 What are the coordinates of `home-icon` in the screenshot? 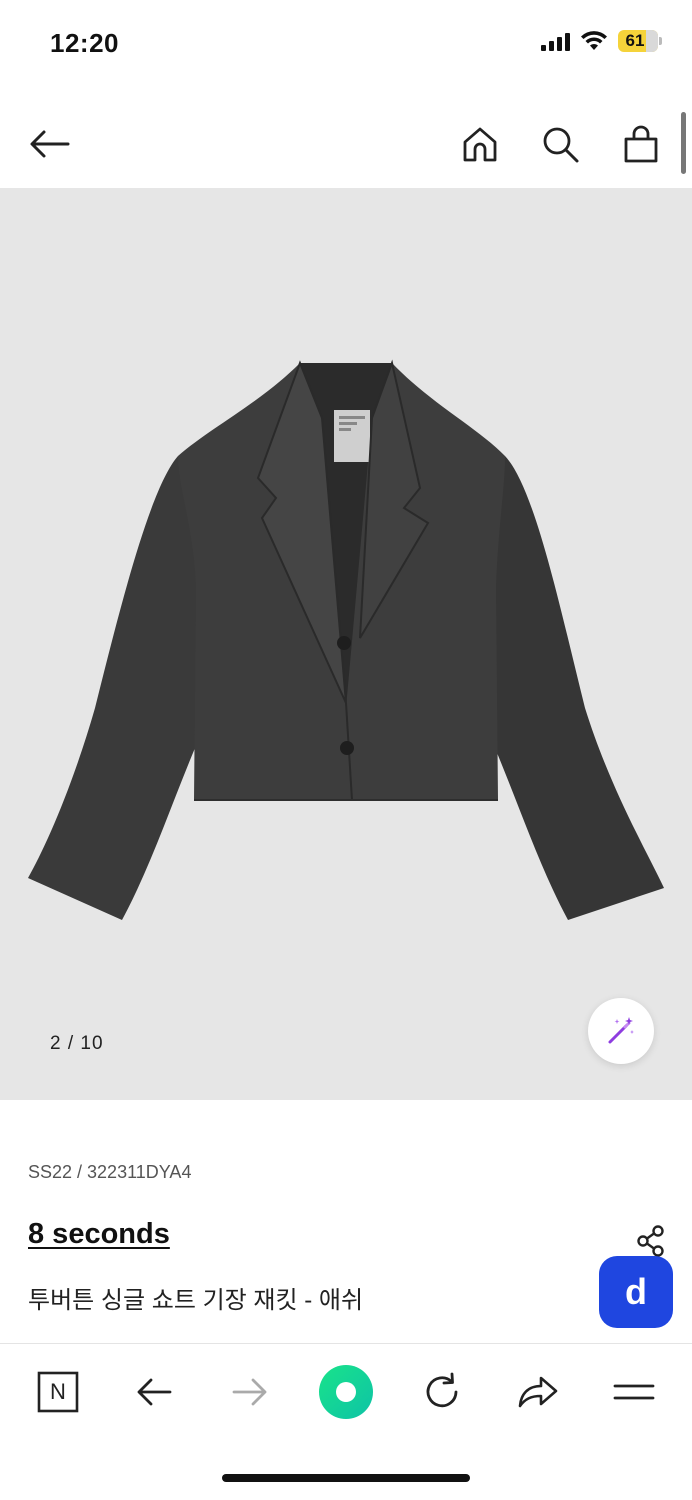 It's located at (480, 144).